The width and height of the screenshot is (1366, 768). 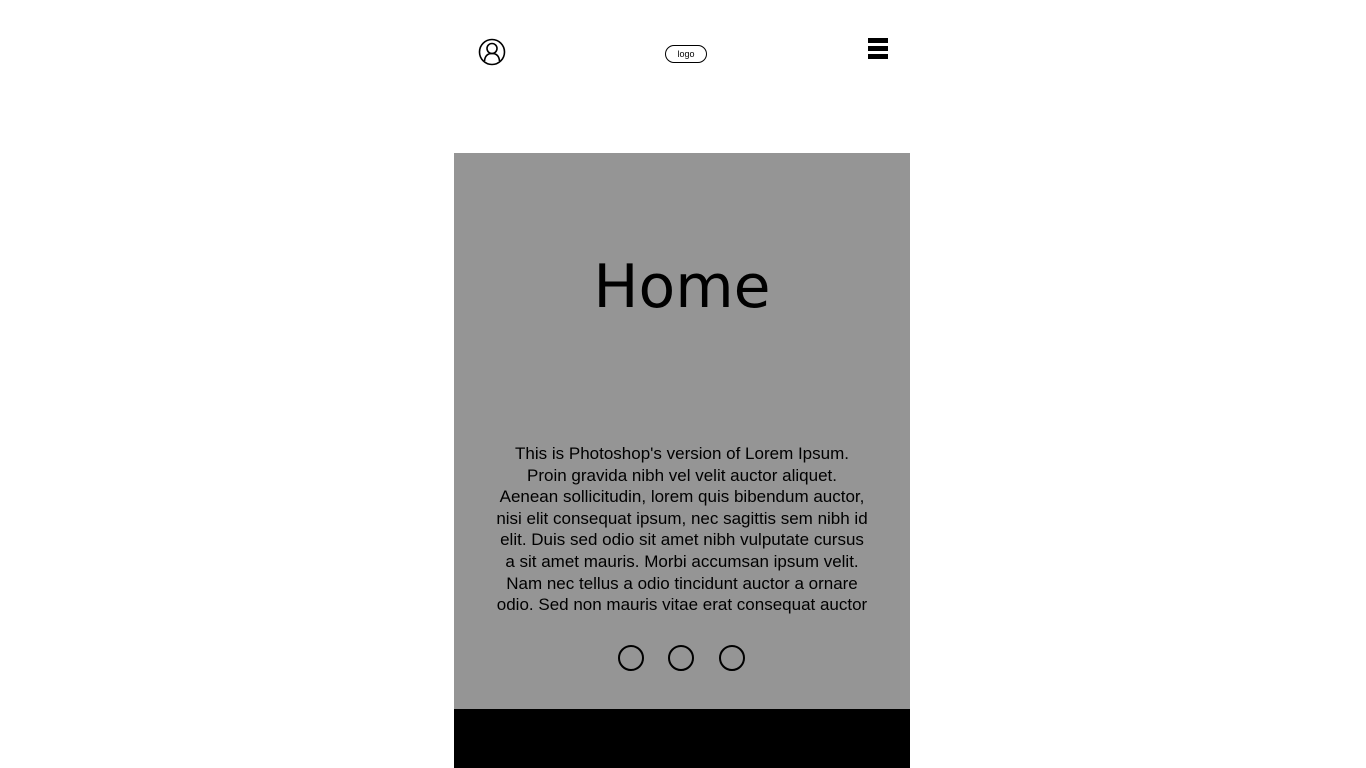 What do you see at coordinates (686, 54) in the screenshot?
I see `logo-link: logo` at bounding box center [686, 54].